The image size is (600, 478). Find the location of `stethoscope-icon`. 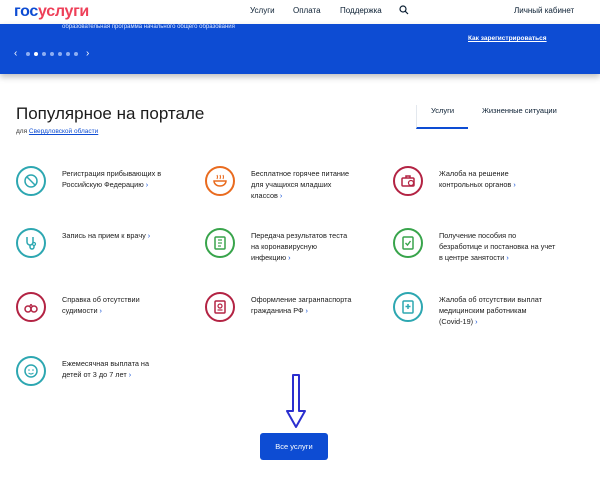

stethoscope-icon is located at coordinates (31, 243).